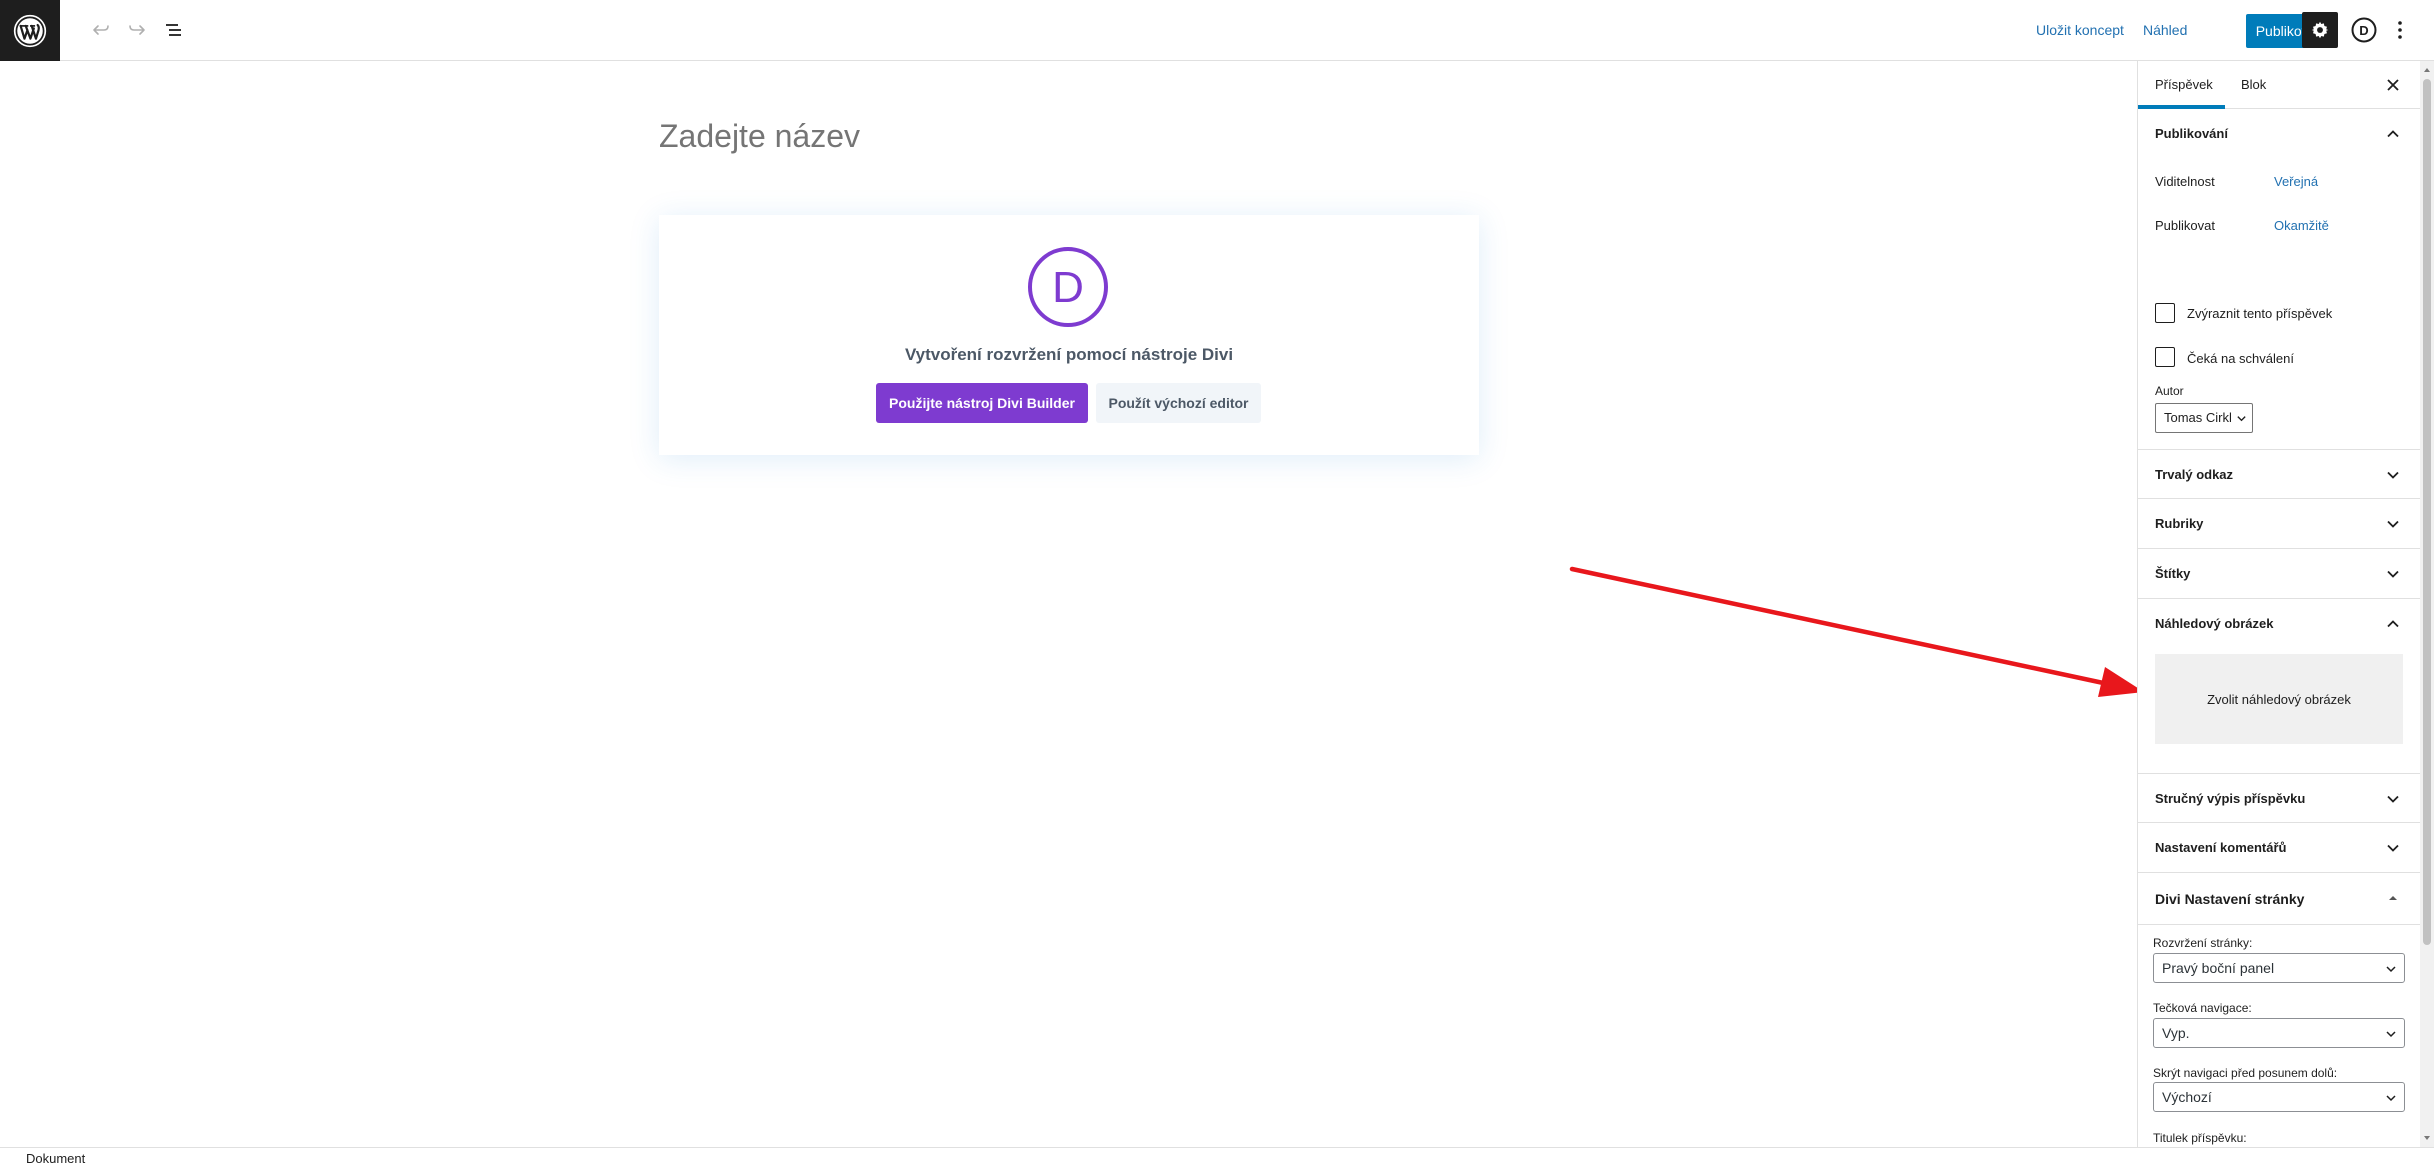 The height and width of the screenshot is (1169, 2434). Describe the element at coordinates (982, 403) in the screenshot. I see `use-divi-builder-button: Použijte nástroj Divi Builder` at that location.